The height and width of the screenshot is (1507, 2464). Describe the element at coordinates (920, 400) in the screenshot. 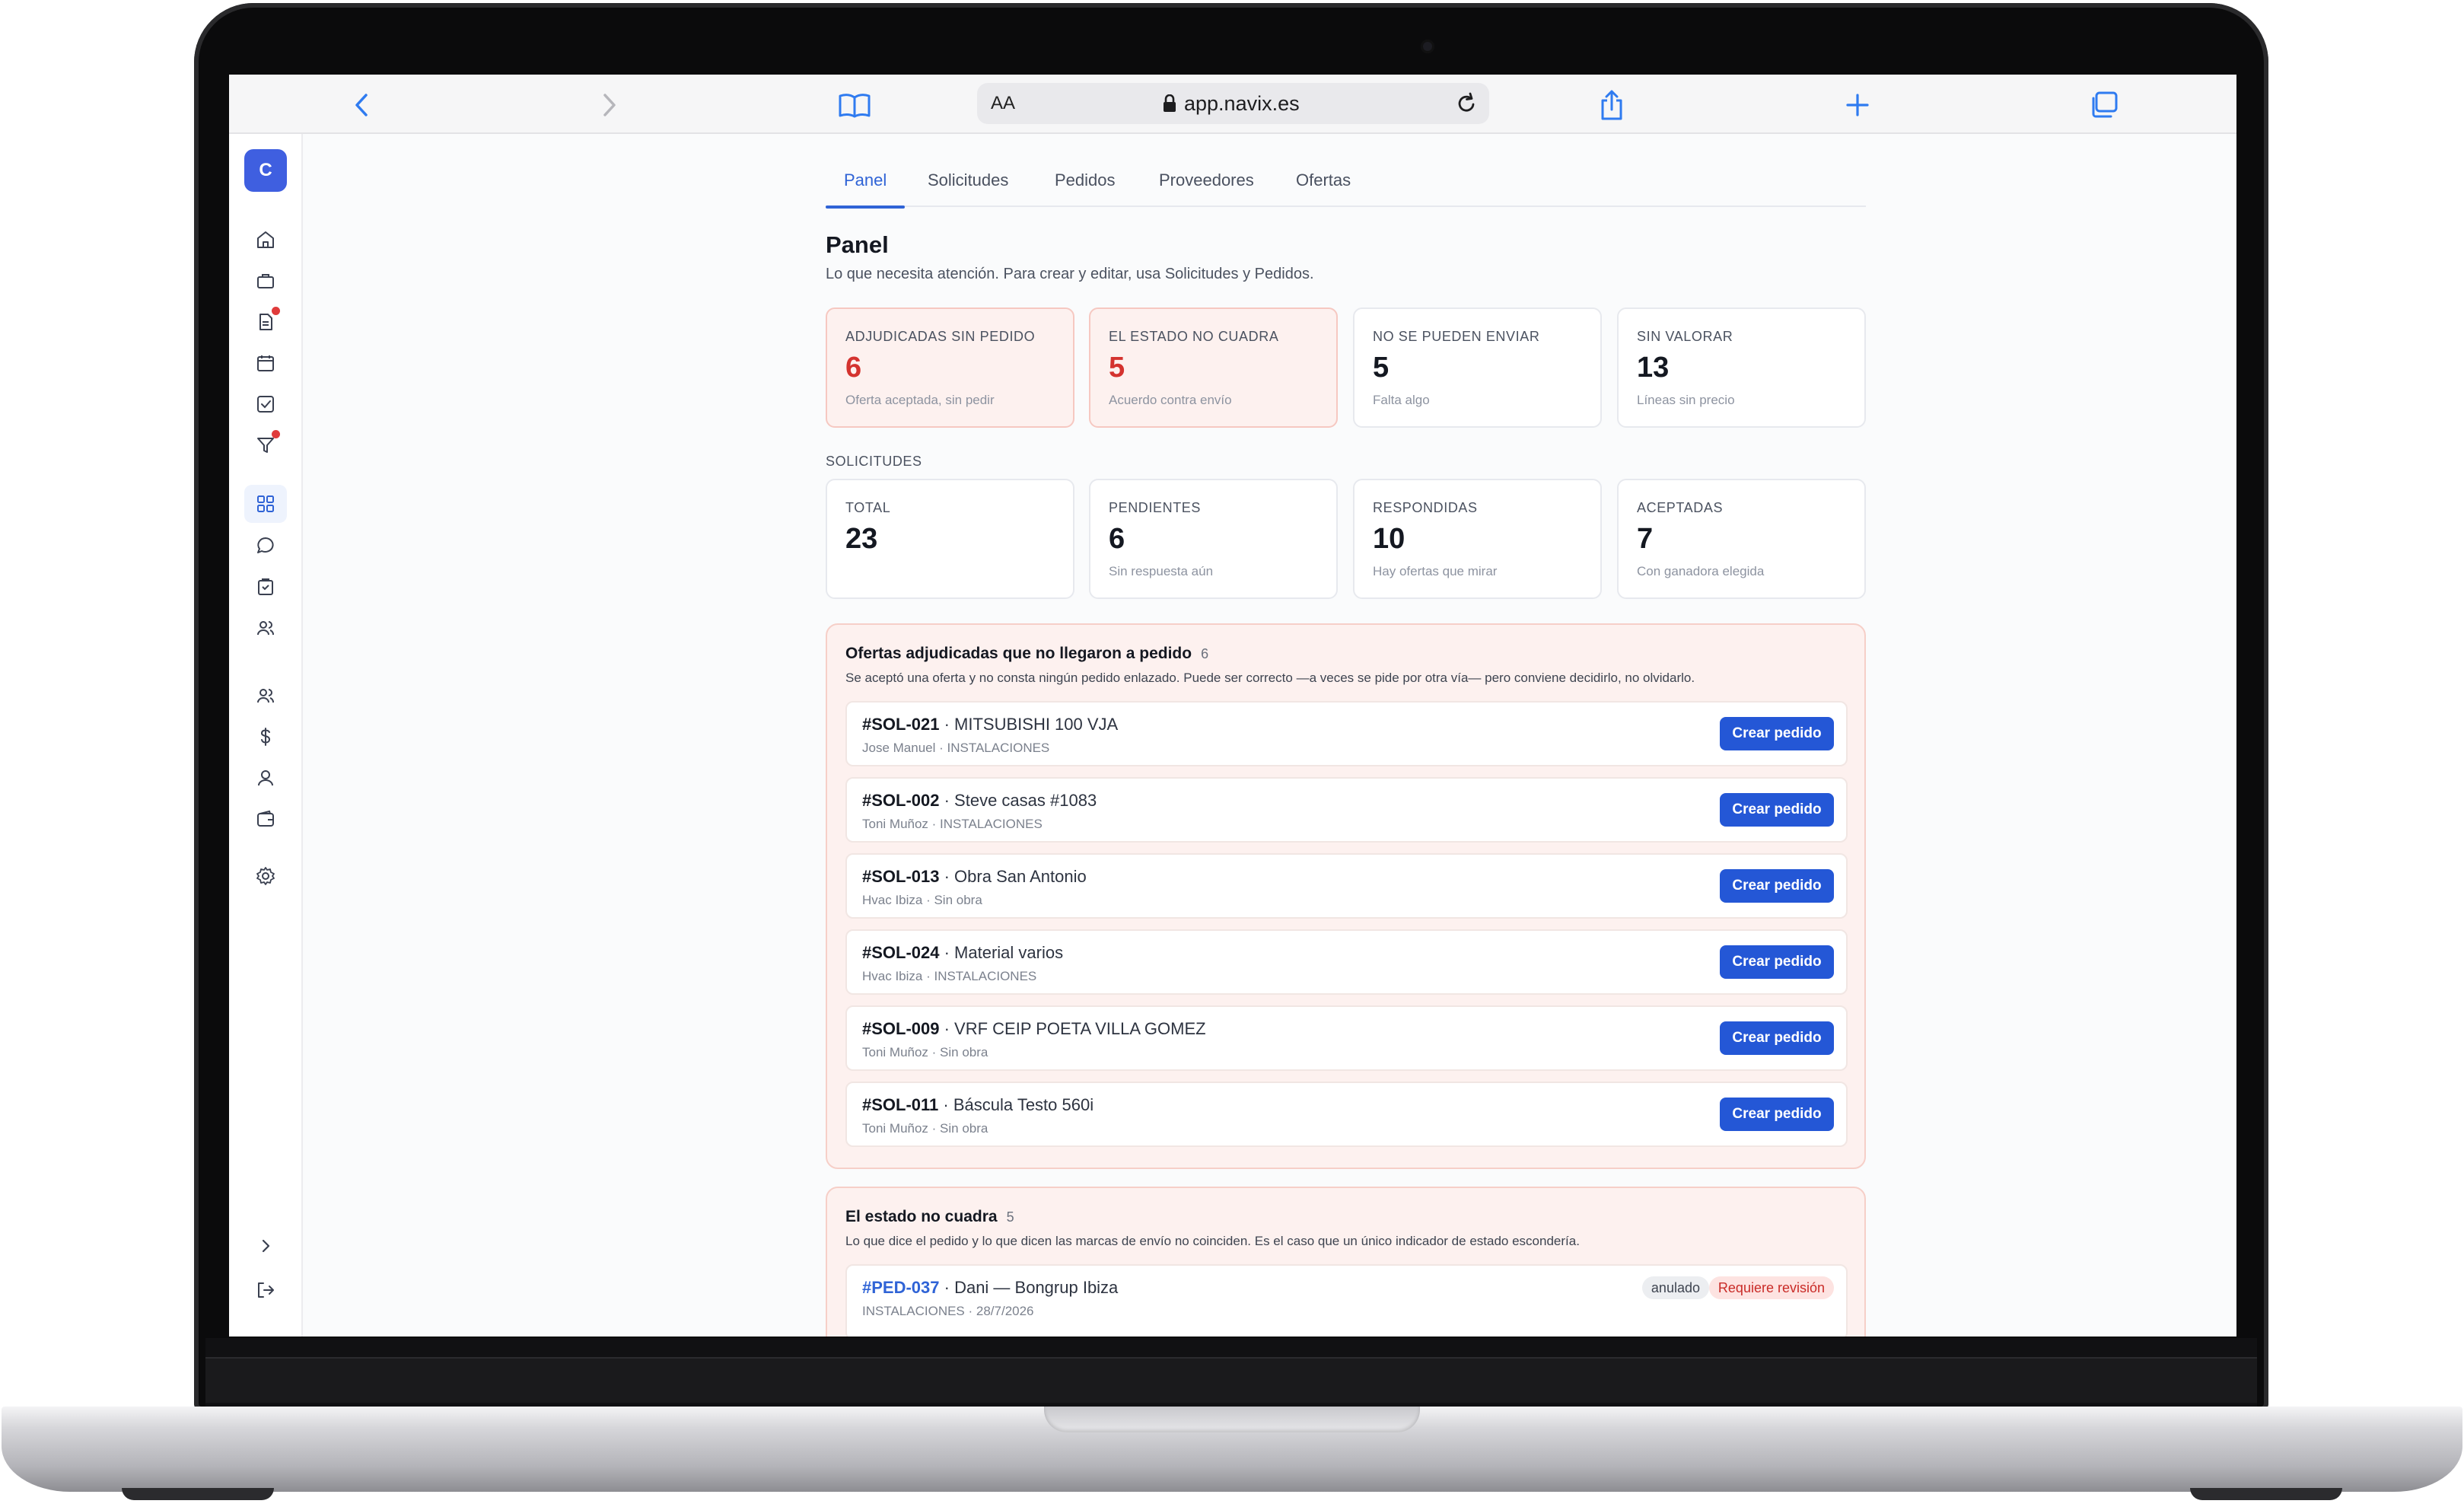

I see `card-hint: Oferta aceptada, sin pedir` at that location.